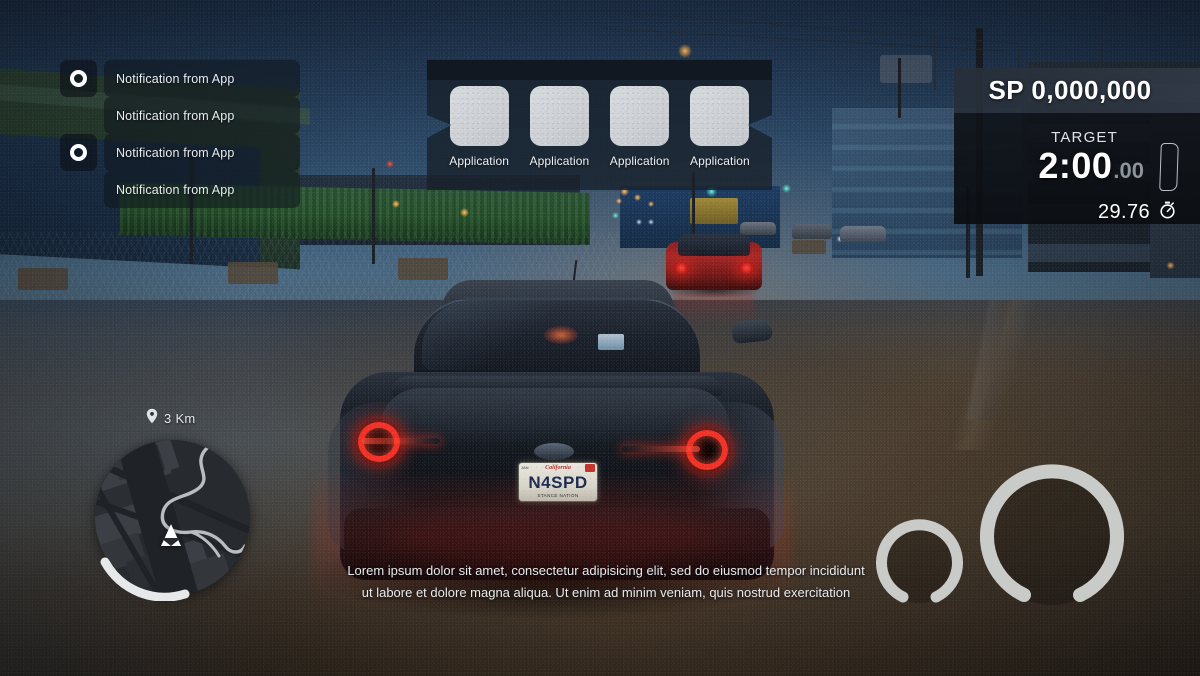 Image resolution: width=1200 pixels, height=676 pixels. I want to click on side-mirror, so click(752, 331).